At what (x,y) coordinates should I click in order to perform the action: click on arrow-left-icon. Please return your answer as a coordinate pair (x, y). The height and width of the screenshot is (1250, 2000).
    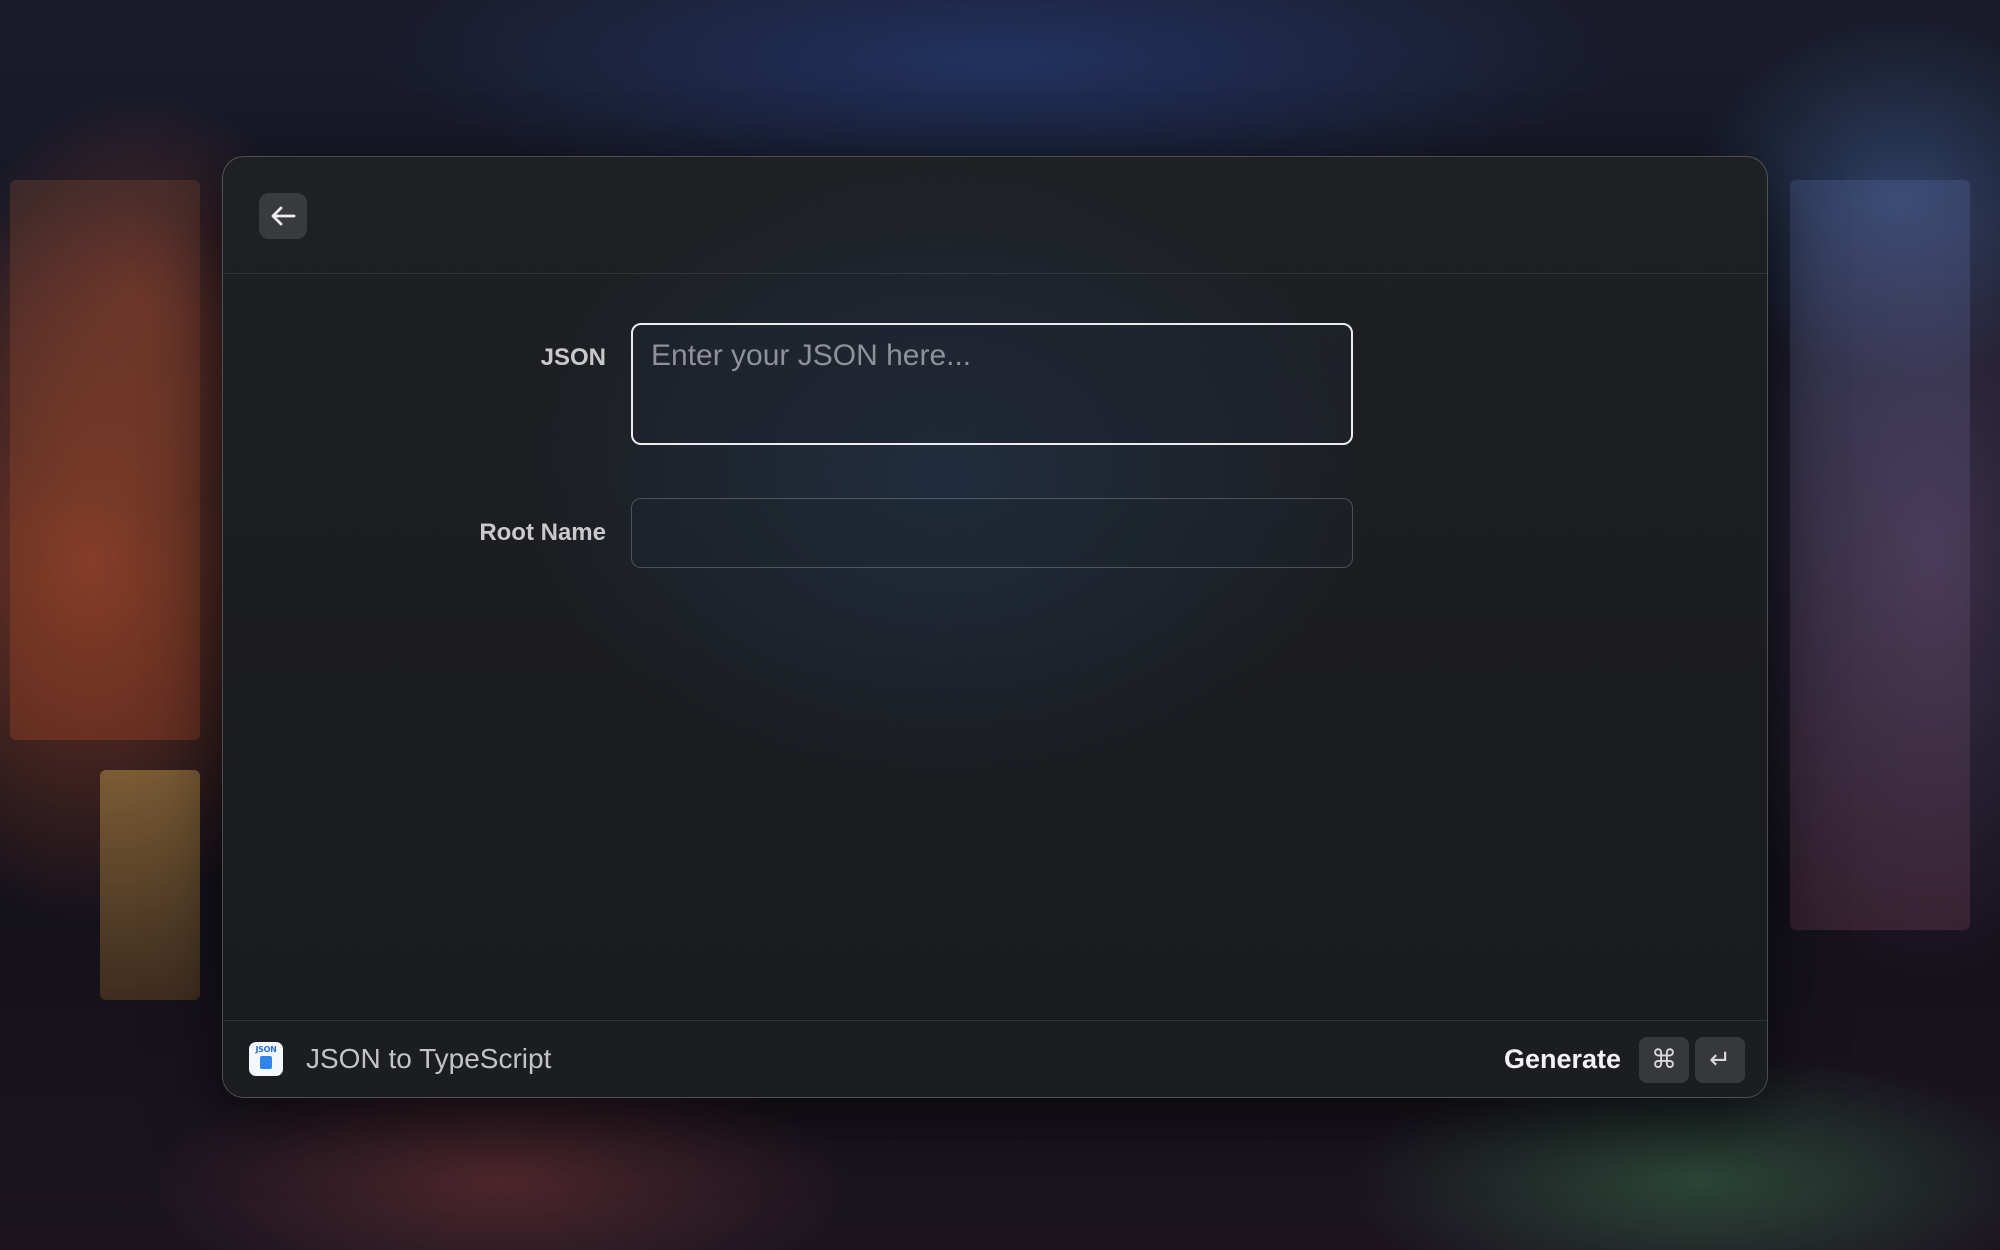
    Looking at the image, I should click on (283, 216).